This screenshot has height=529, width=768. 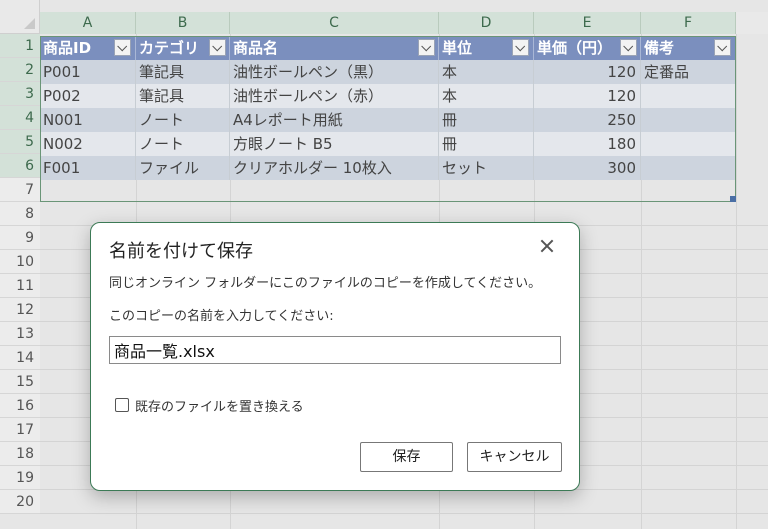 What do you see at coordinates (587, 168) in the screenshot?
I see `table-cell: 300` at bounding box center [587, 168].